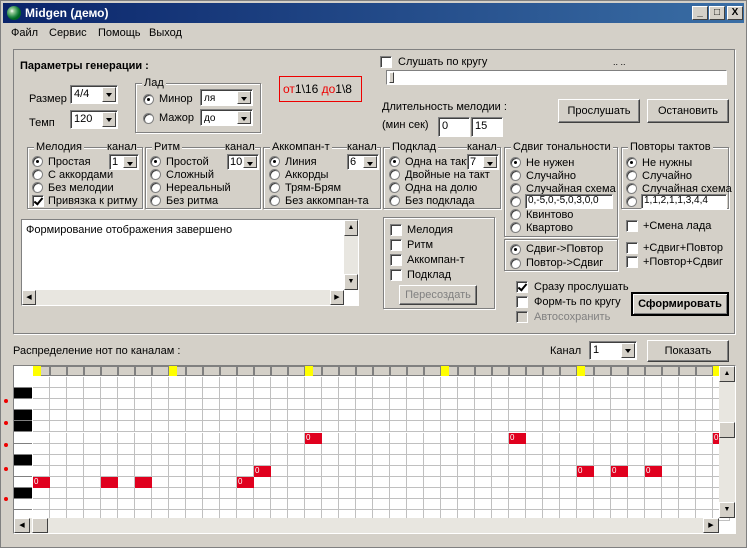 The width and height of the screenshot is (747, 548). What do you see at coordinates (386, 62) in the screenshot?
I see `loop-checkbox` at bounding box center [386, 62].